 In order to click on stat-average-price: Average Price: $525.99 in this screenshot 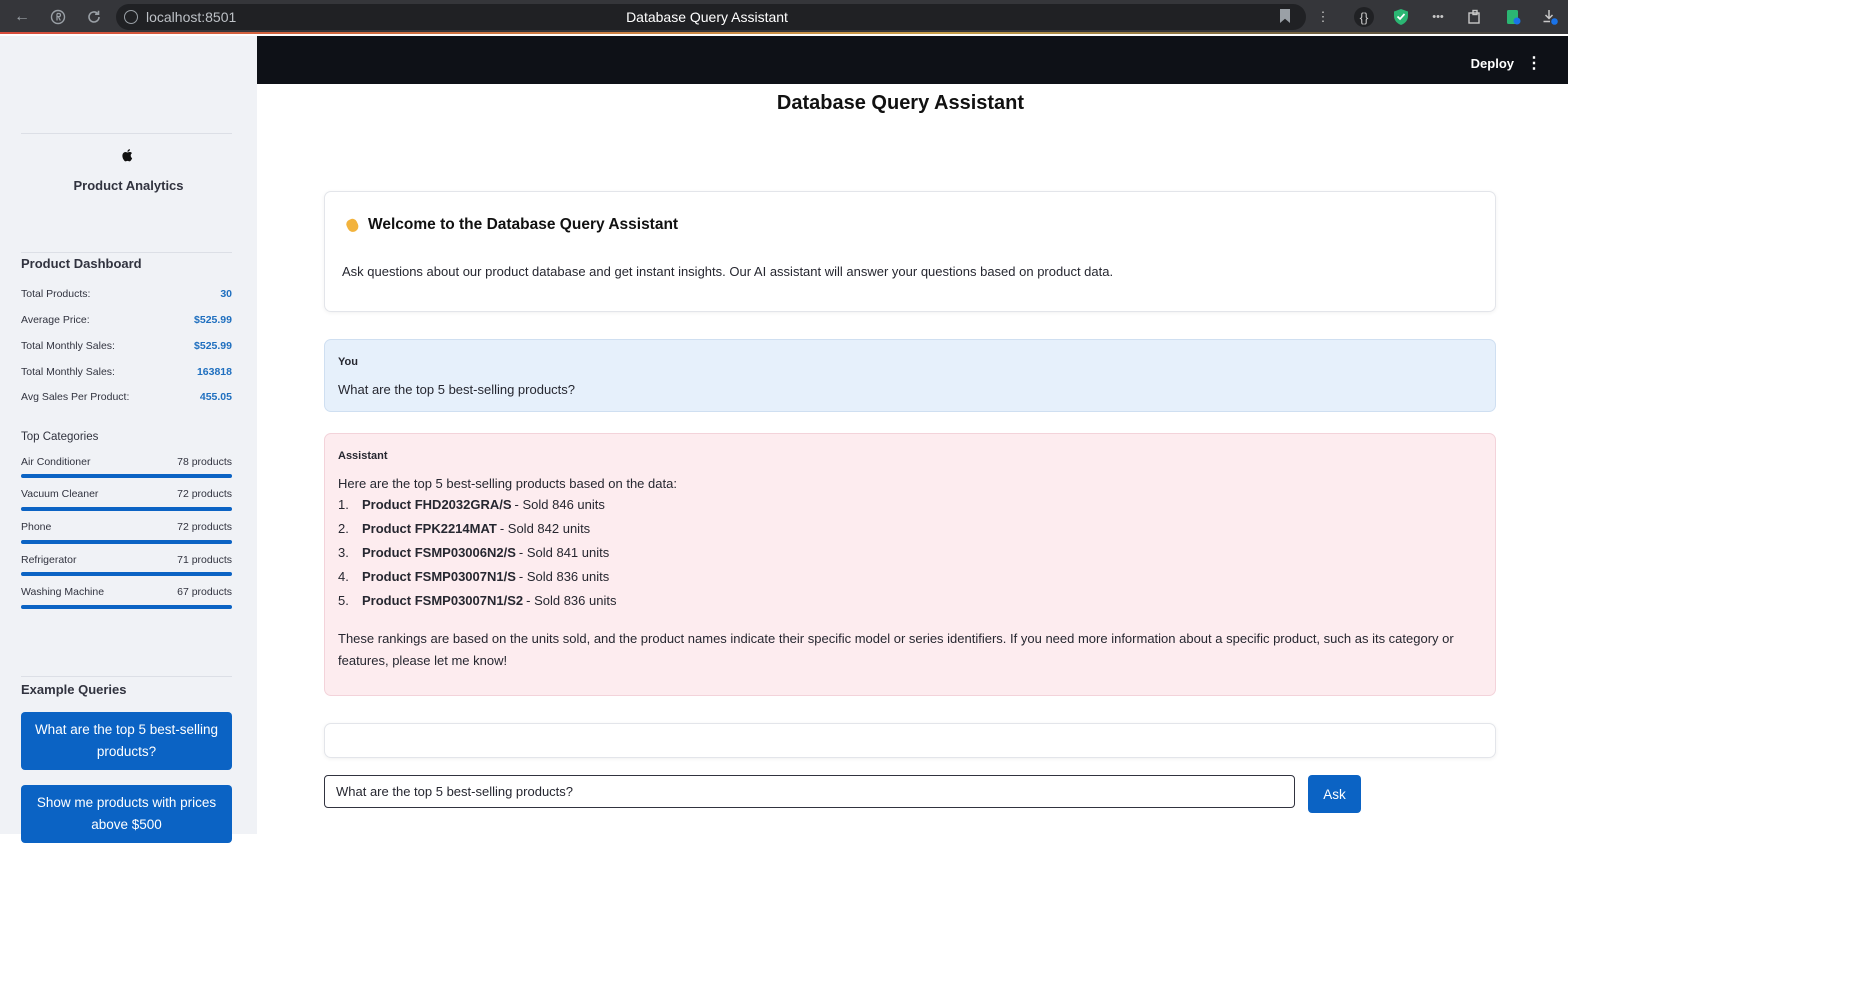, I will do `click(126, 320)`.